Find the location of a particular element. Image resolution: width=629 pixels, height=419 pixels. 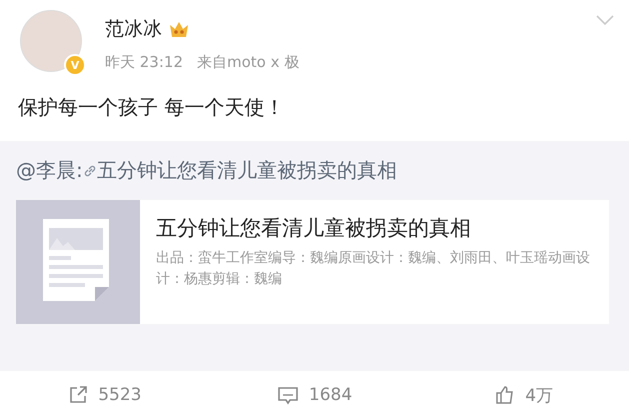

repost-count: 5523 is located at coordinates (120, 395).